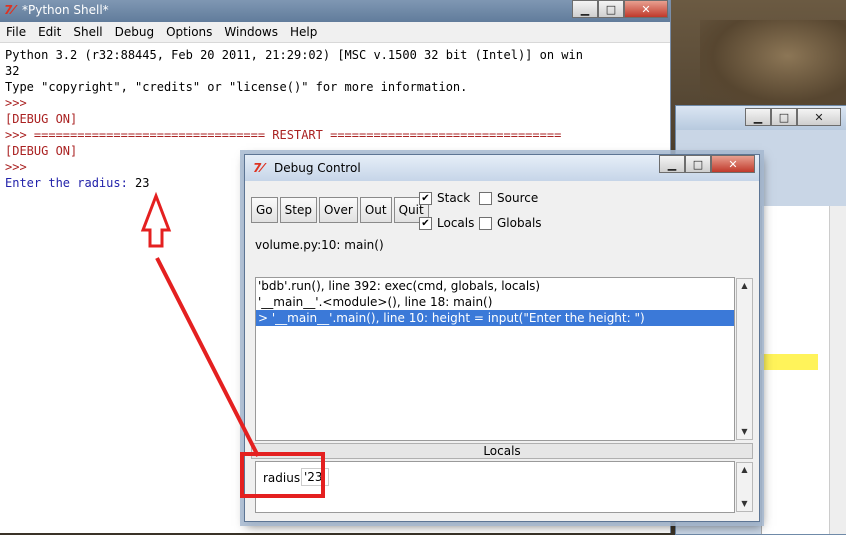 Image resolution: width=846 pixels, height=535 pixels. What do you see at coordinates (264, 210) in the screenshot?
I see `go-button: Go` at bounding box center [264, 210].